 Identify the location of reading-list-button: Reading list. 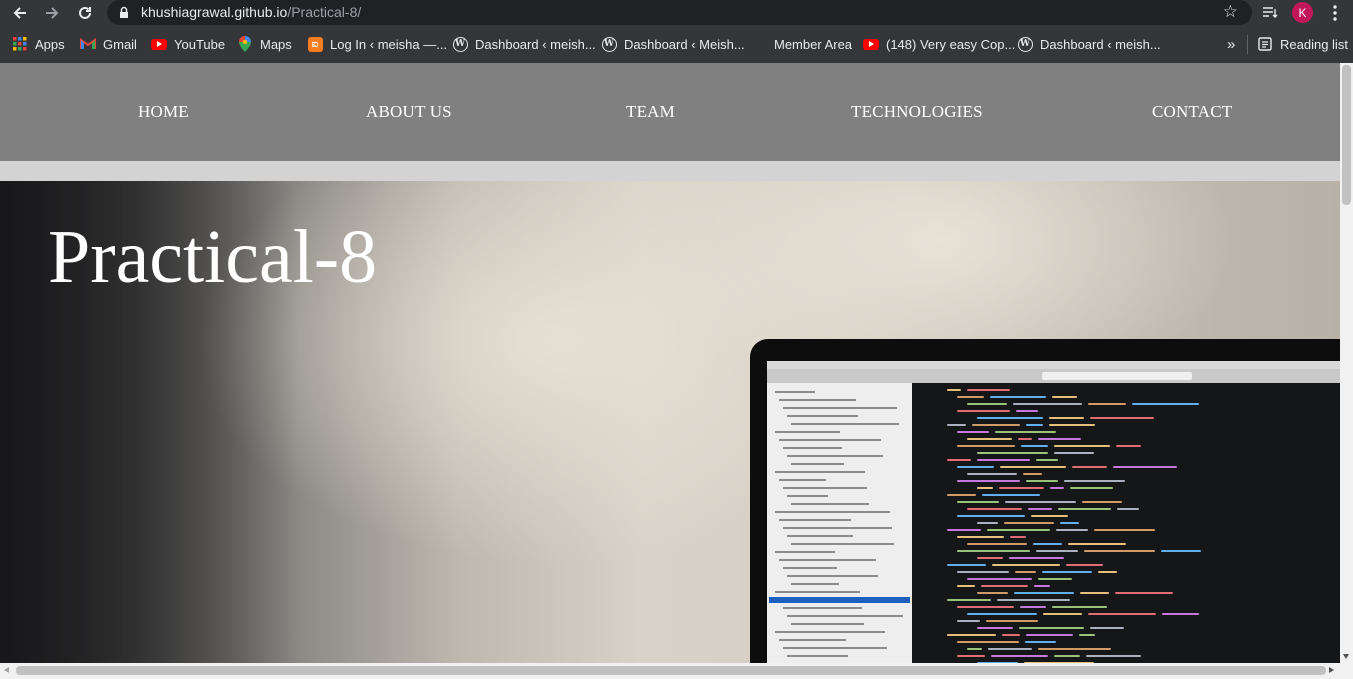
(1302, 44).